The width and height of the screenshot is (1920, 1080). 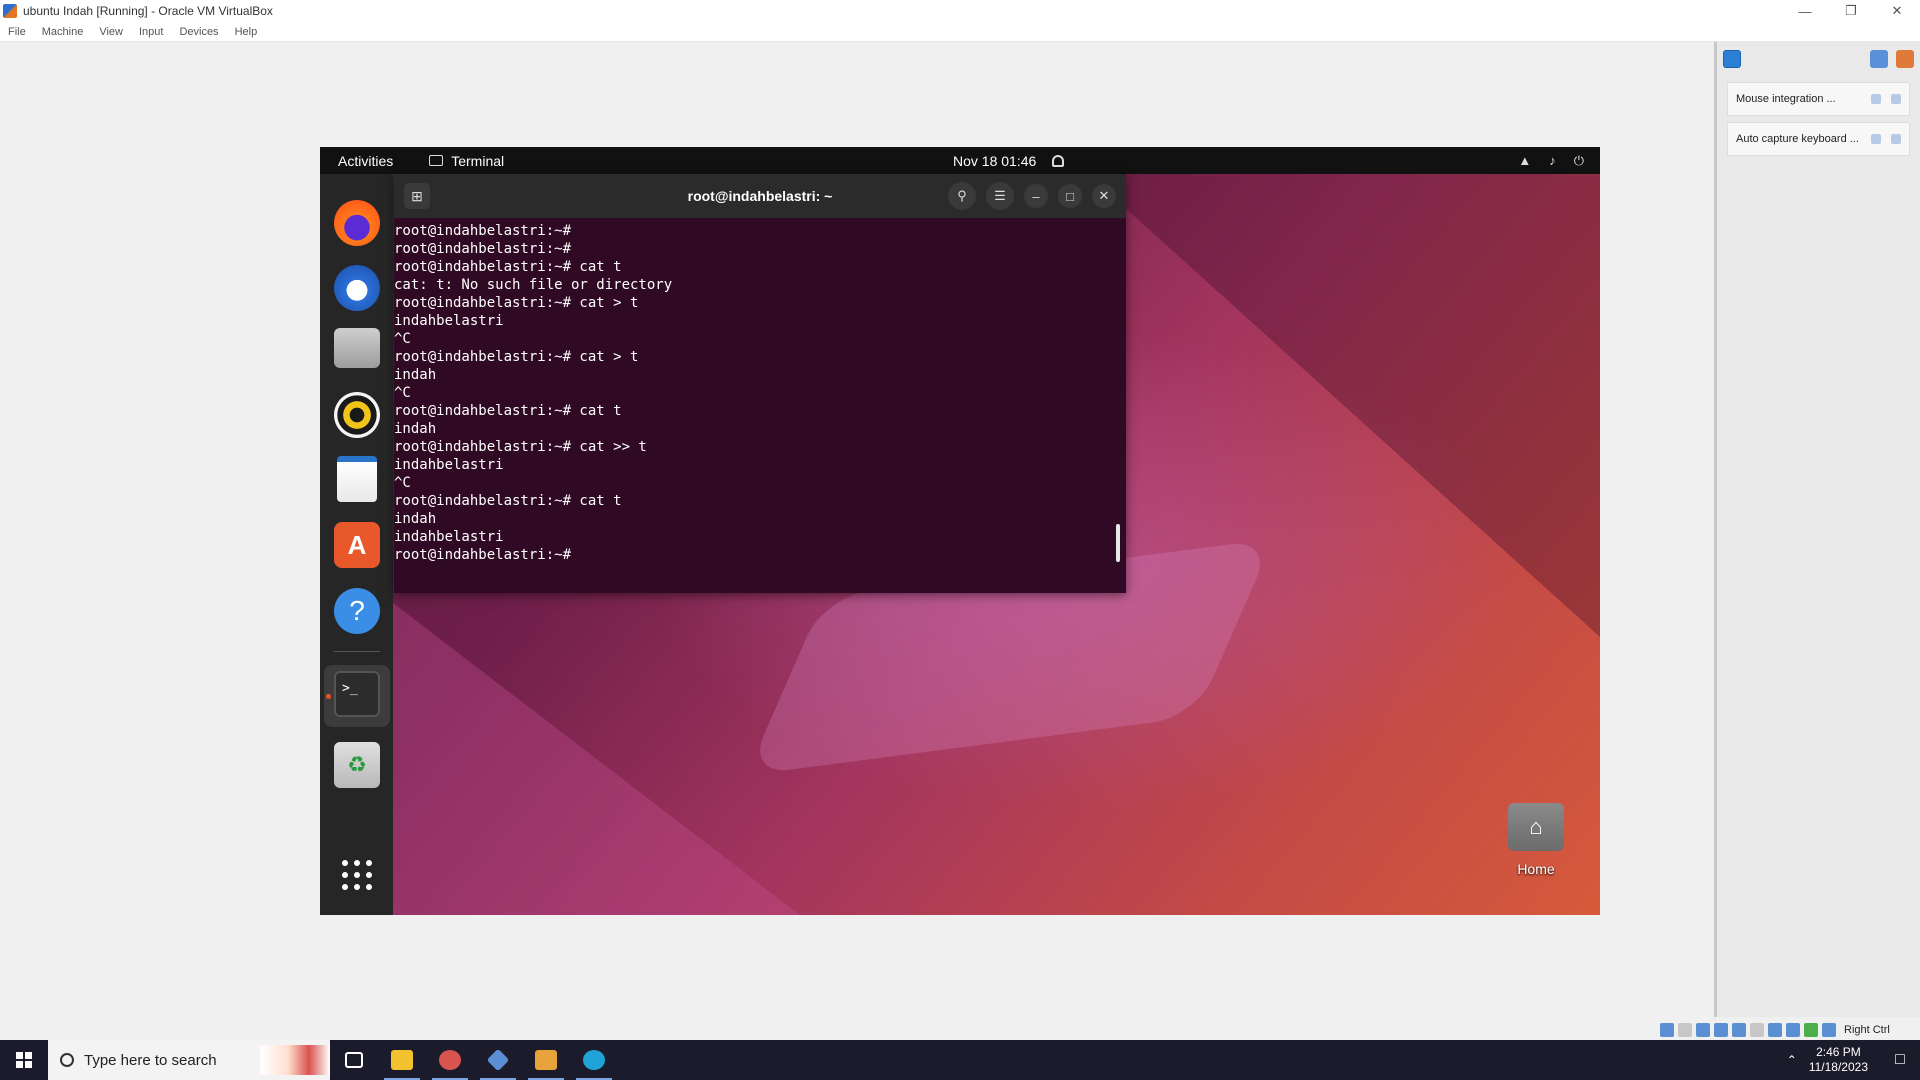 I want to click on taskbar-date: 11/18/2023, so click(x=1838, y=1067).